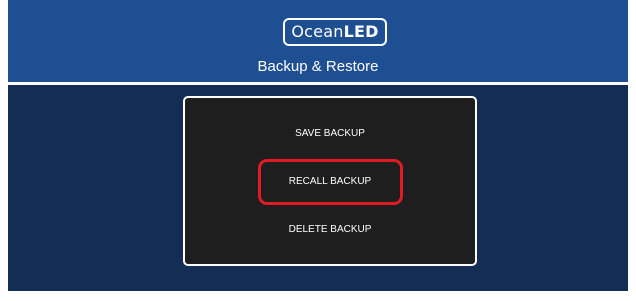 This screenshot has width=636, height=301. Describe the element at coordinates (317, 31) in the screenshot. I see `logo-text-ocean: Ocean` at that location.